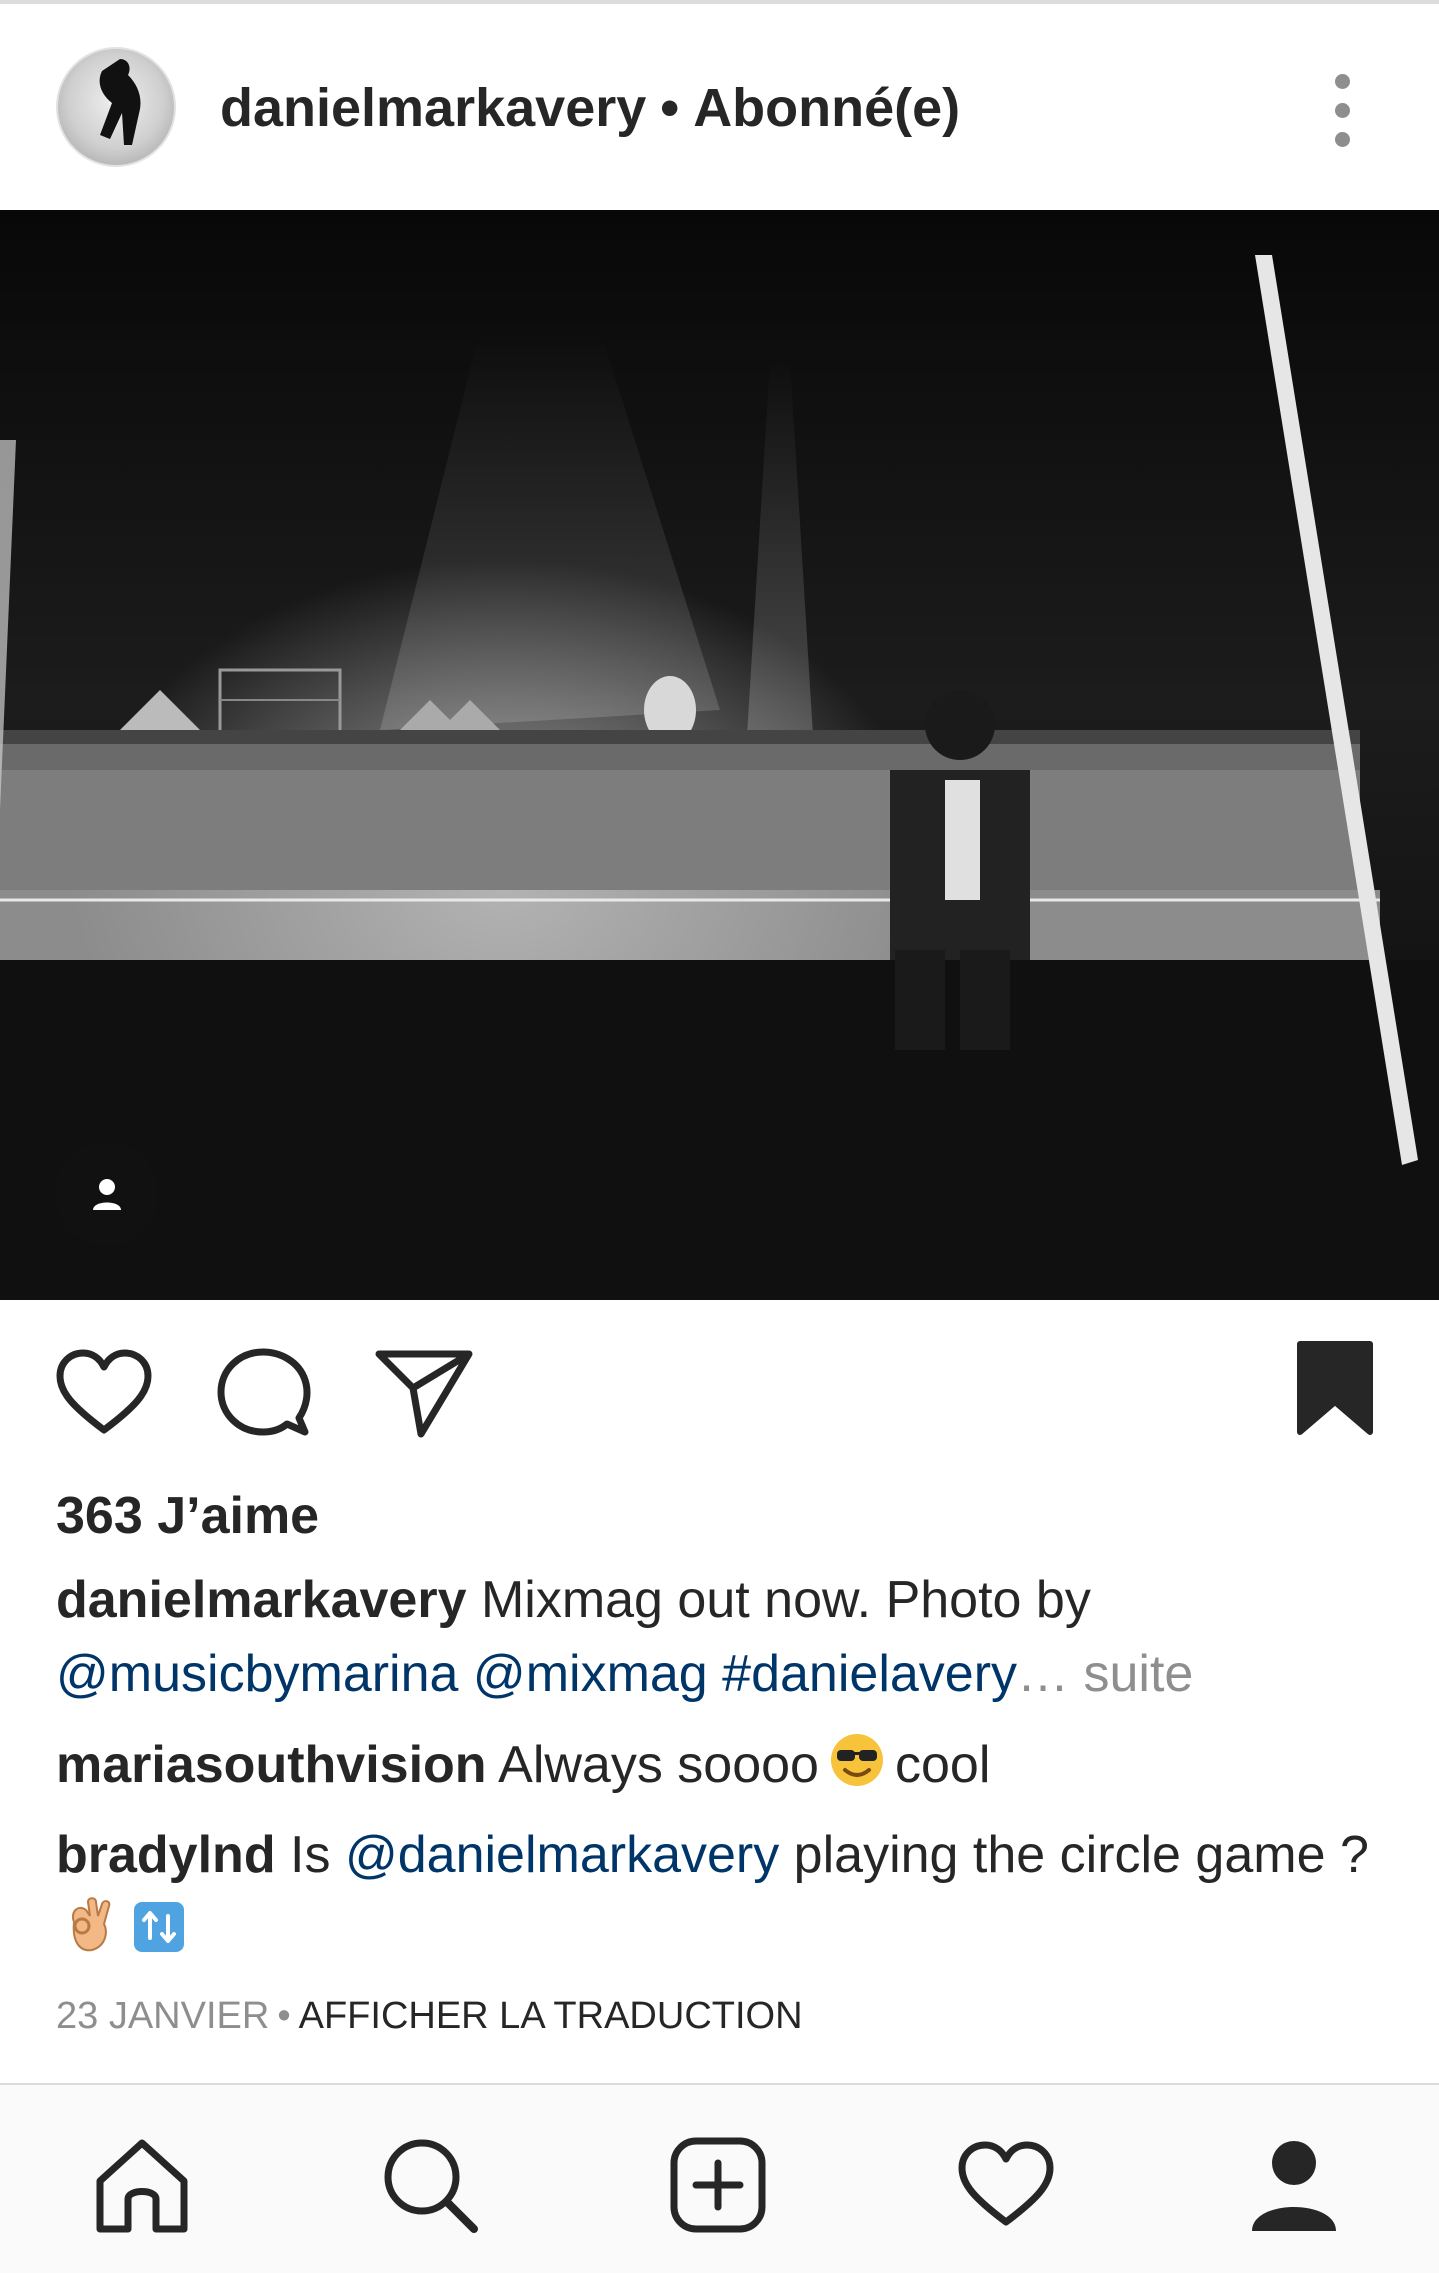  I want to click on bookmark-filled-icon, so click(1335, 1388).